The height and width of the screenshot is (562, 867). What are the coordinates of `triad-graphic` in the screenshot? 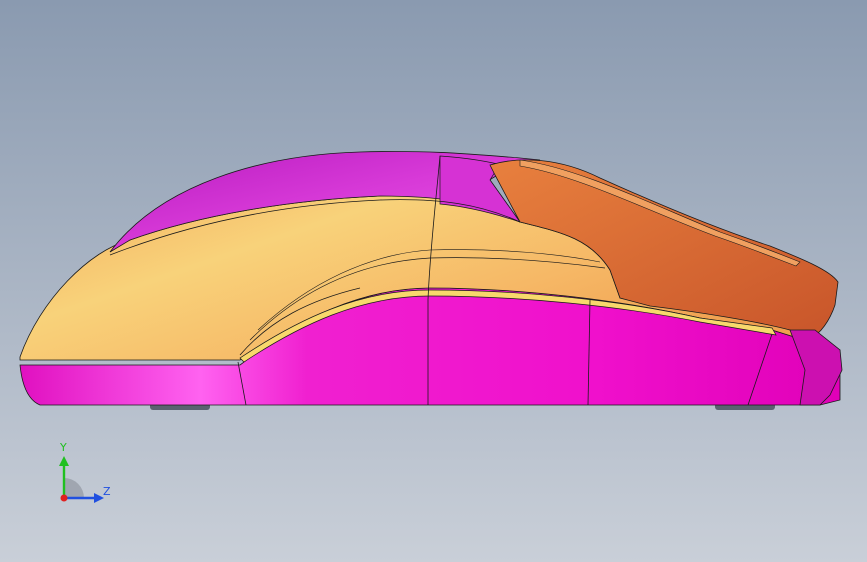 It's located at (81, 479).